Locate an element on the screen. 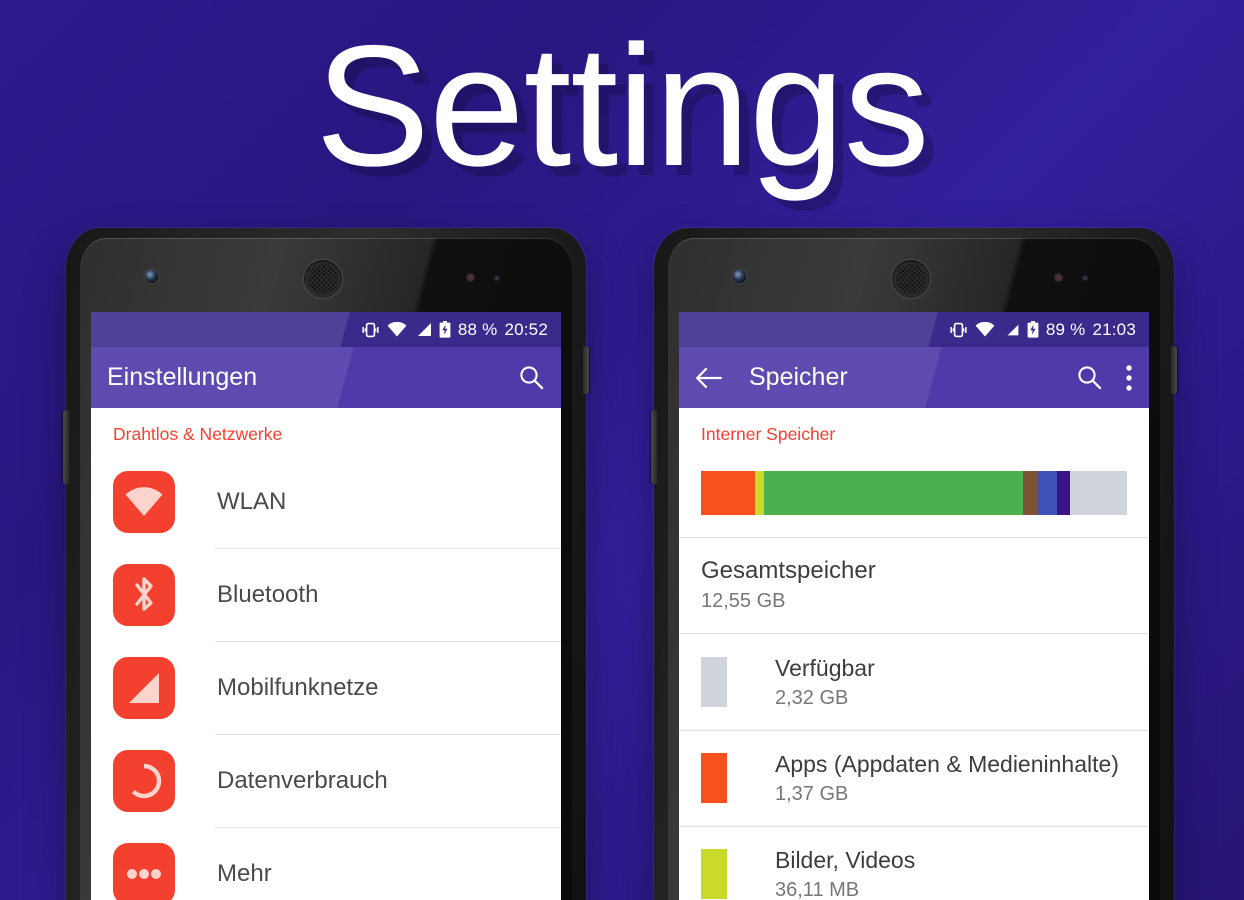  clock-label: 20:52 is located at coordinates (526, 329).